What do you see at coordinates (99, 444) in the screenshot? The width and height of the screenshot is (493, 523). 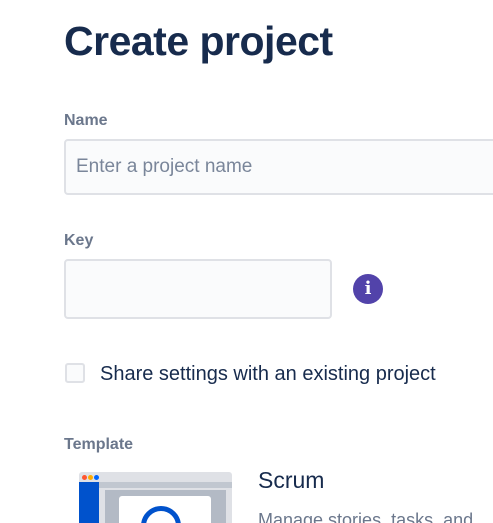 I see `template-label: Template` at bounding box center [99, 444].